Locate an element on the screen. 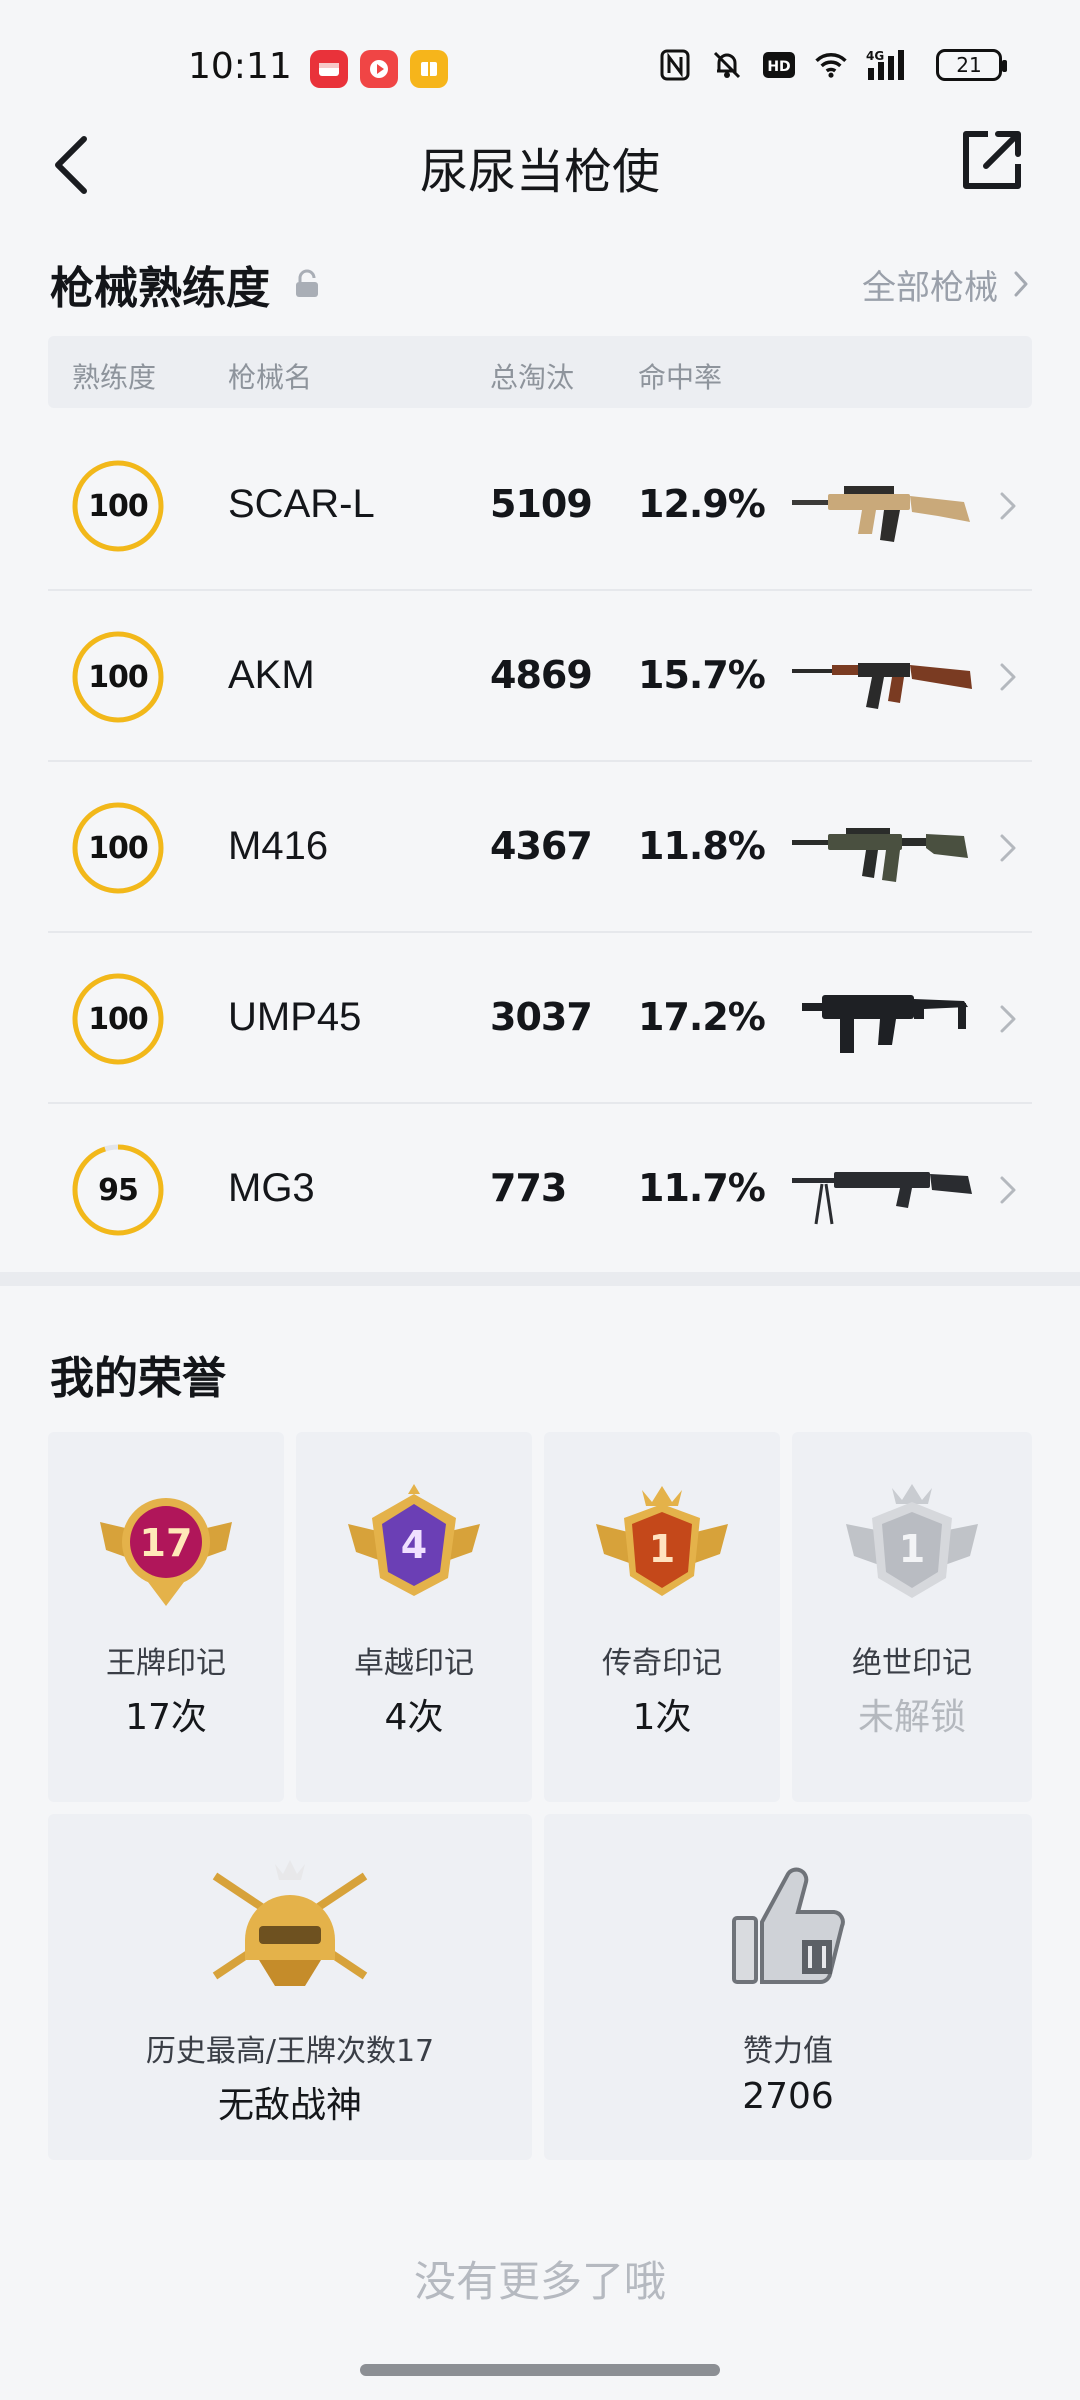  gun-kills: 4869 is located at coordinates (541, 675).